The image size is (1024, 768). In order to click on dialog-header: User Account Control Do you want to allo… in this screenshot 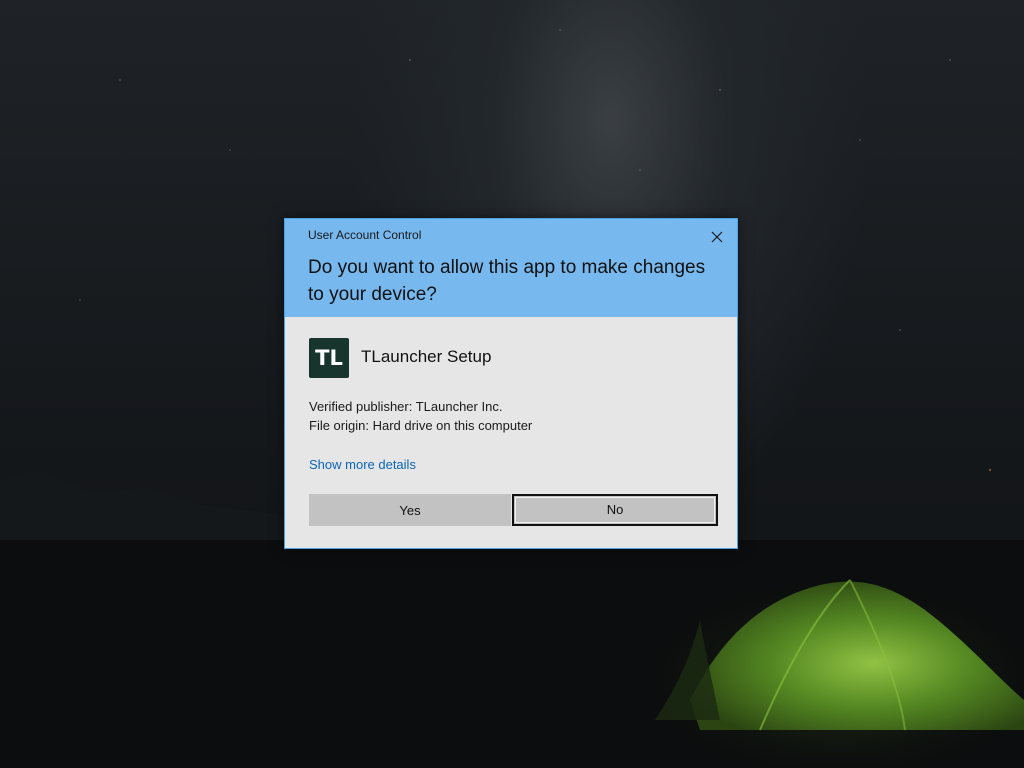, I will do `click(511, 268)`.